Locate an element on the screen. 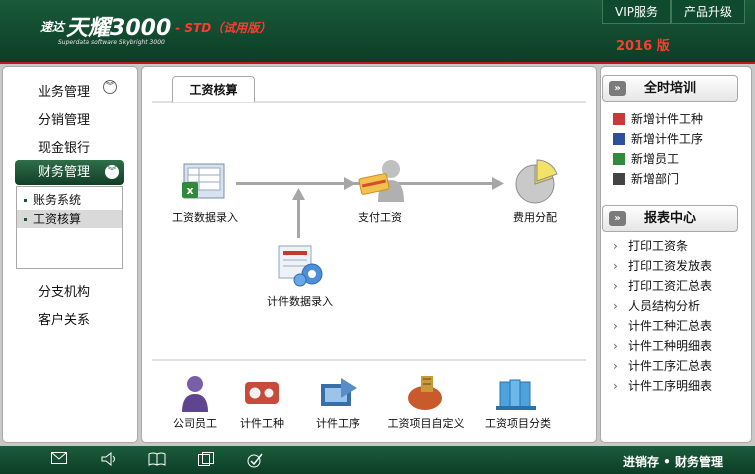 Image resolution: width=755 pixels, height=474 pixels. report-label: 计件工种汇总表 is located at coordinates (670, 326).